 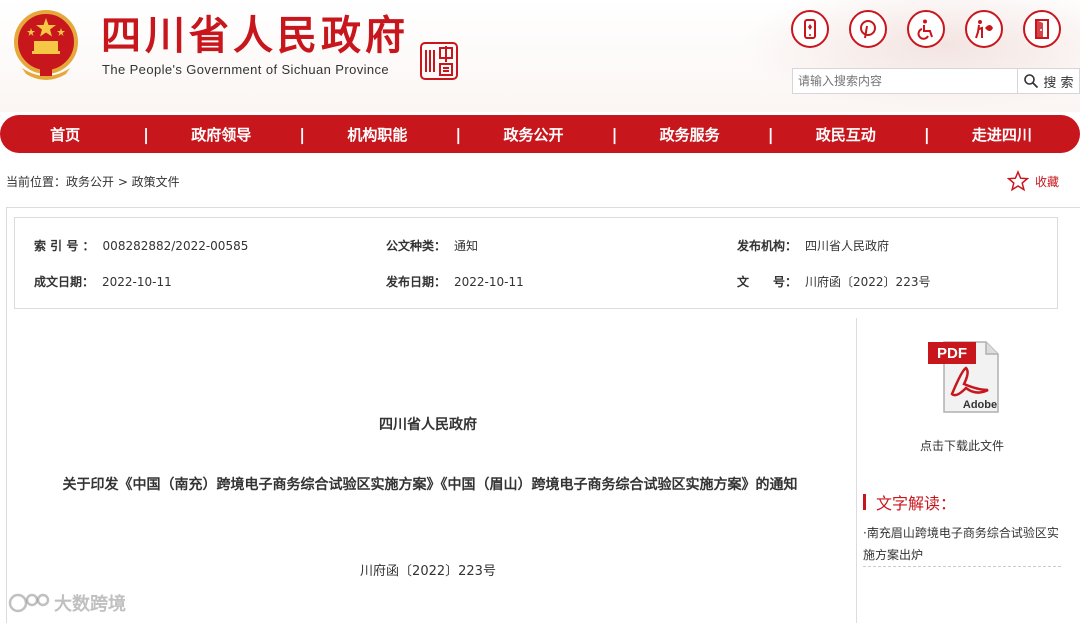 I want to click on meta-created-value: 2022-10-11, so click(x=137, y=282).